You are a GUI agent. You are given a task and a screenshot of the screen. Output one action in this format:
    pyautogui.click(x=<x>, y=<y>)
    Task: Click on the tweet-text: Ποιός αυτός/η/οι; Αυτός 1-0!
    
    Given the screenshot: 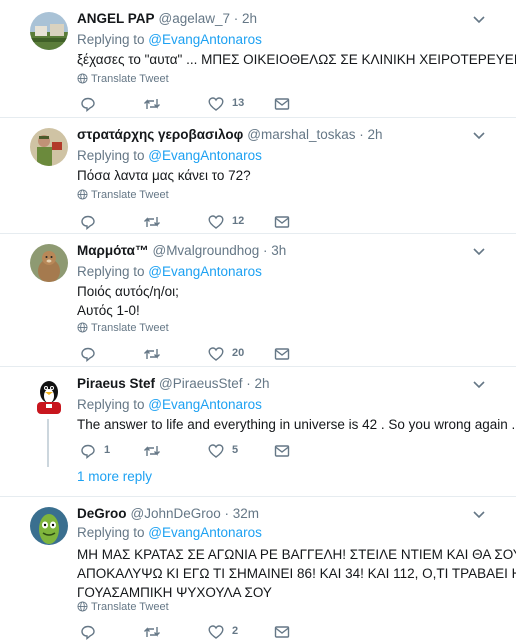 What is the action you would take?
    pyautogui.click(x=128, y=301)
    